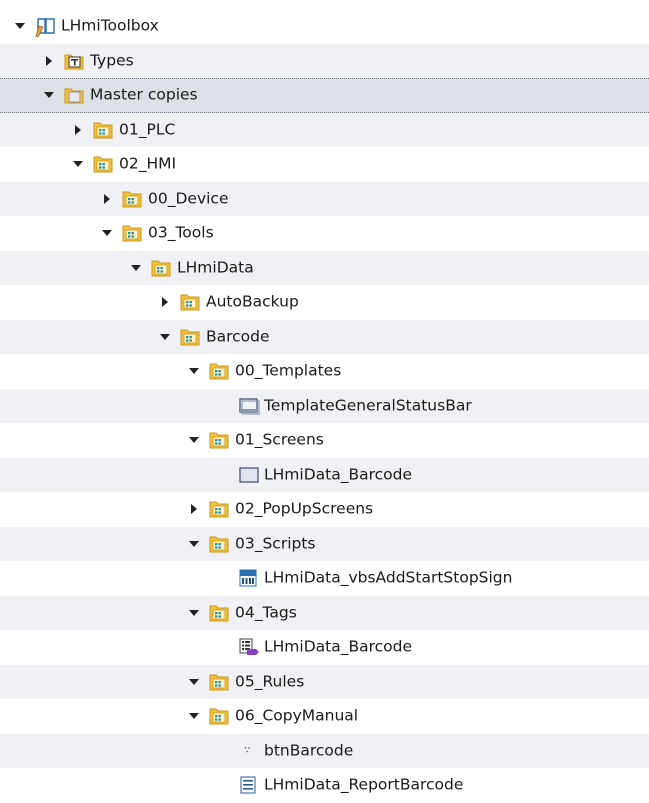 This screenshot has width=649, height=803. Describe the element at coordinates (248, 475) in the screenshot. I see `screen-icon` at that location.